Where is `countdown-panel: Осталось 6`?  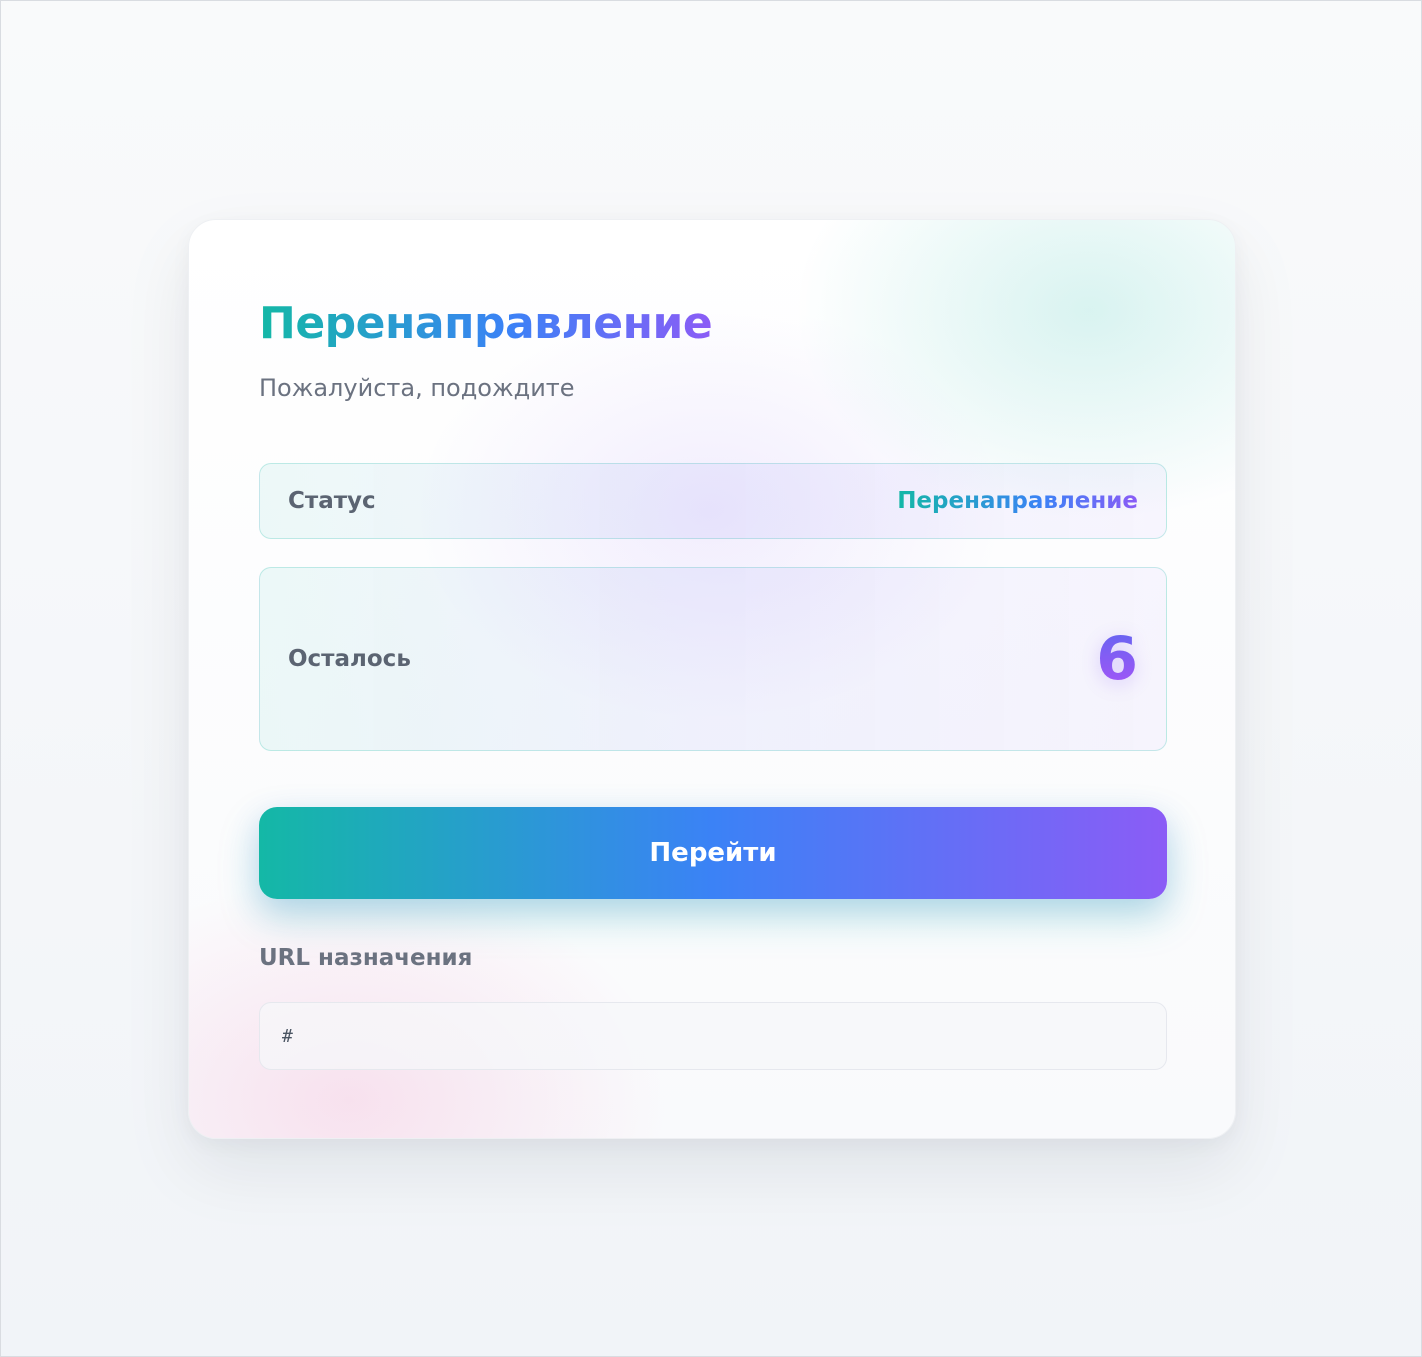
countdown-panel: Осталось 6 is located at coordinates (713, 659).